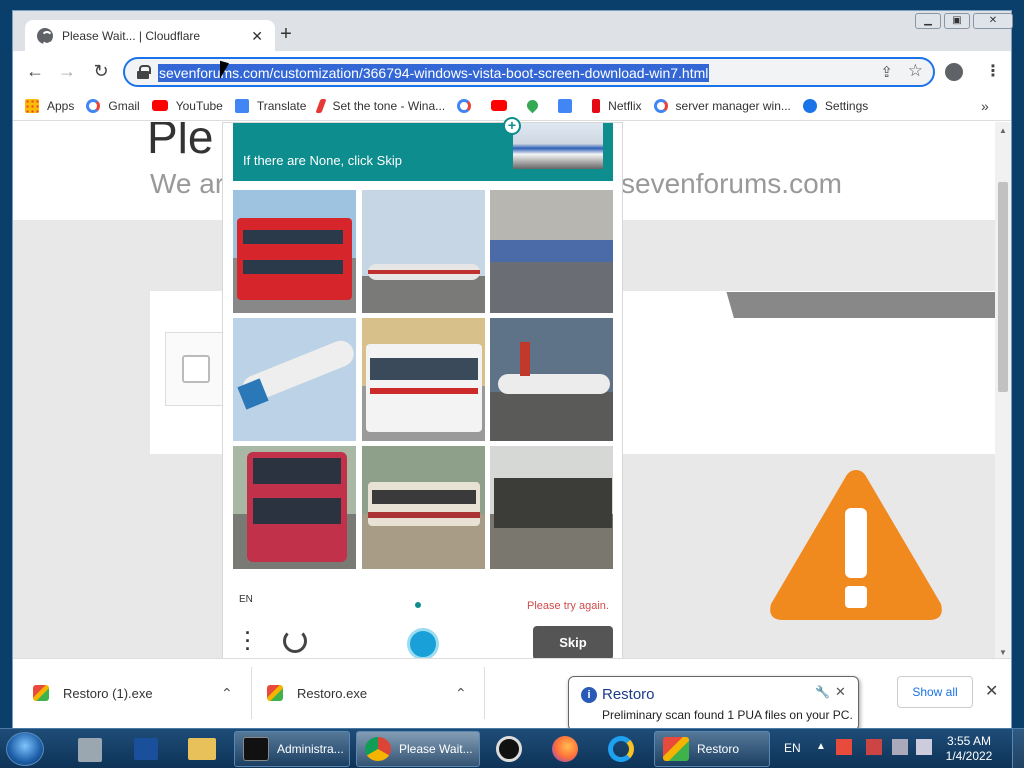 The width and height of the screenshot is (1024, 768). Describe the element at coordinates (108, 693) in the screenshot. I see `download-filename: Restoro (1).exe` at that location.